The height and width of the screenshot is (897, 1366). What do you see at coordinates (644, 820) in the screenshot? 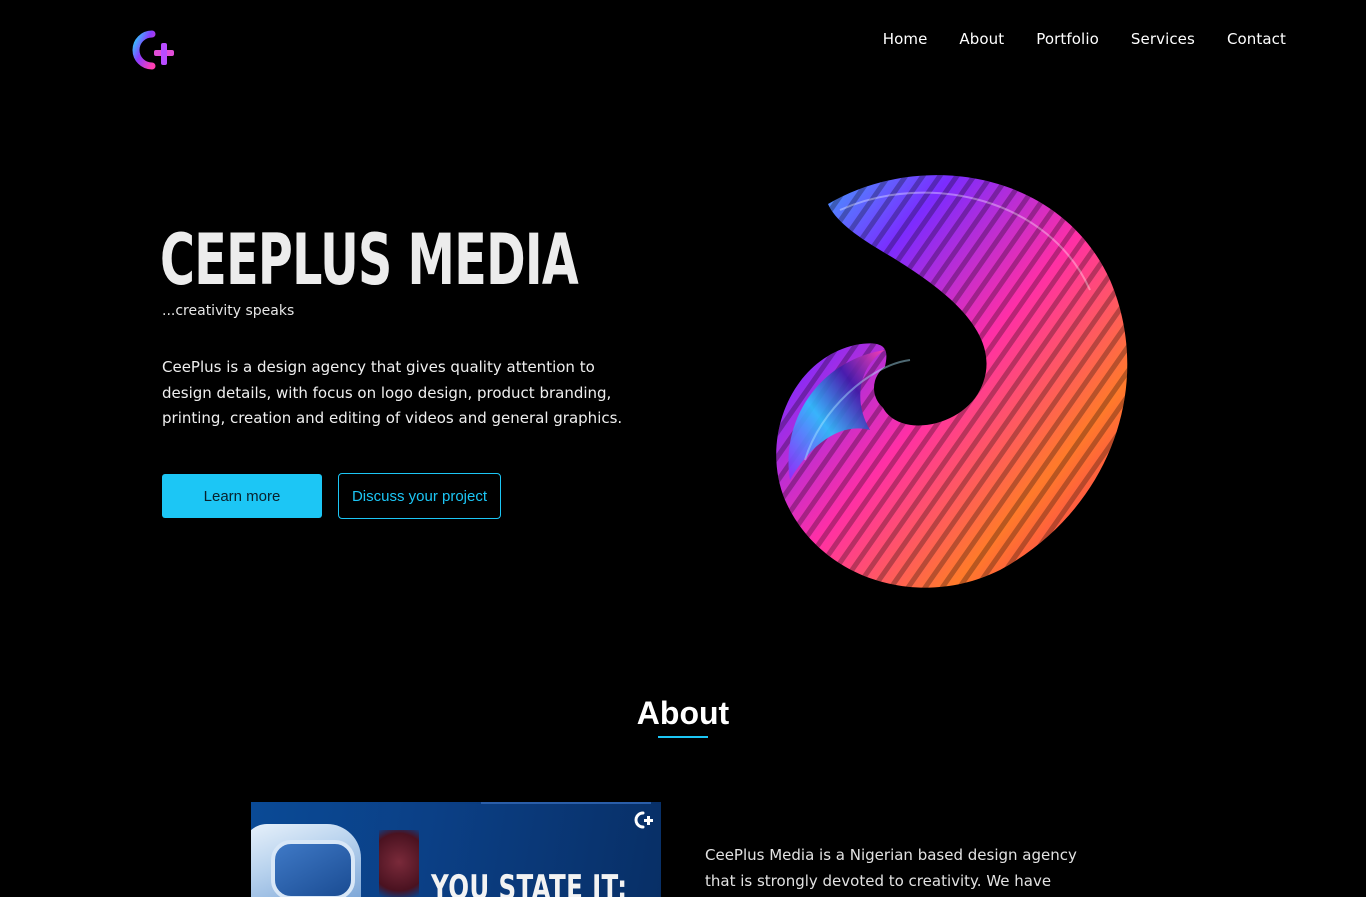
I see `image-logo-icon` at bounding box center [644, 820].